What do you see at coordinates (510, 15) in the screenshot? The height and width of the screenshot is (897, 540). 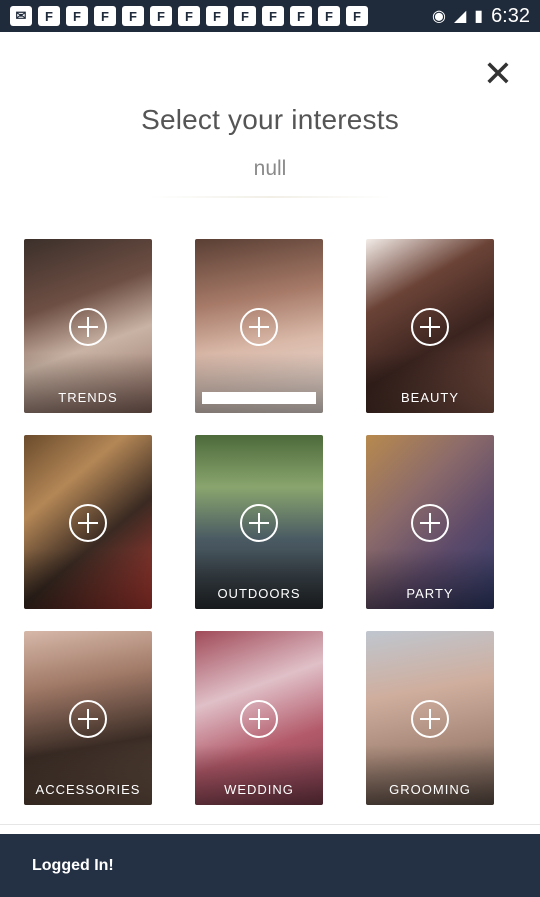 I see `clock: 6:32` at bounding box center [510, 15].